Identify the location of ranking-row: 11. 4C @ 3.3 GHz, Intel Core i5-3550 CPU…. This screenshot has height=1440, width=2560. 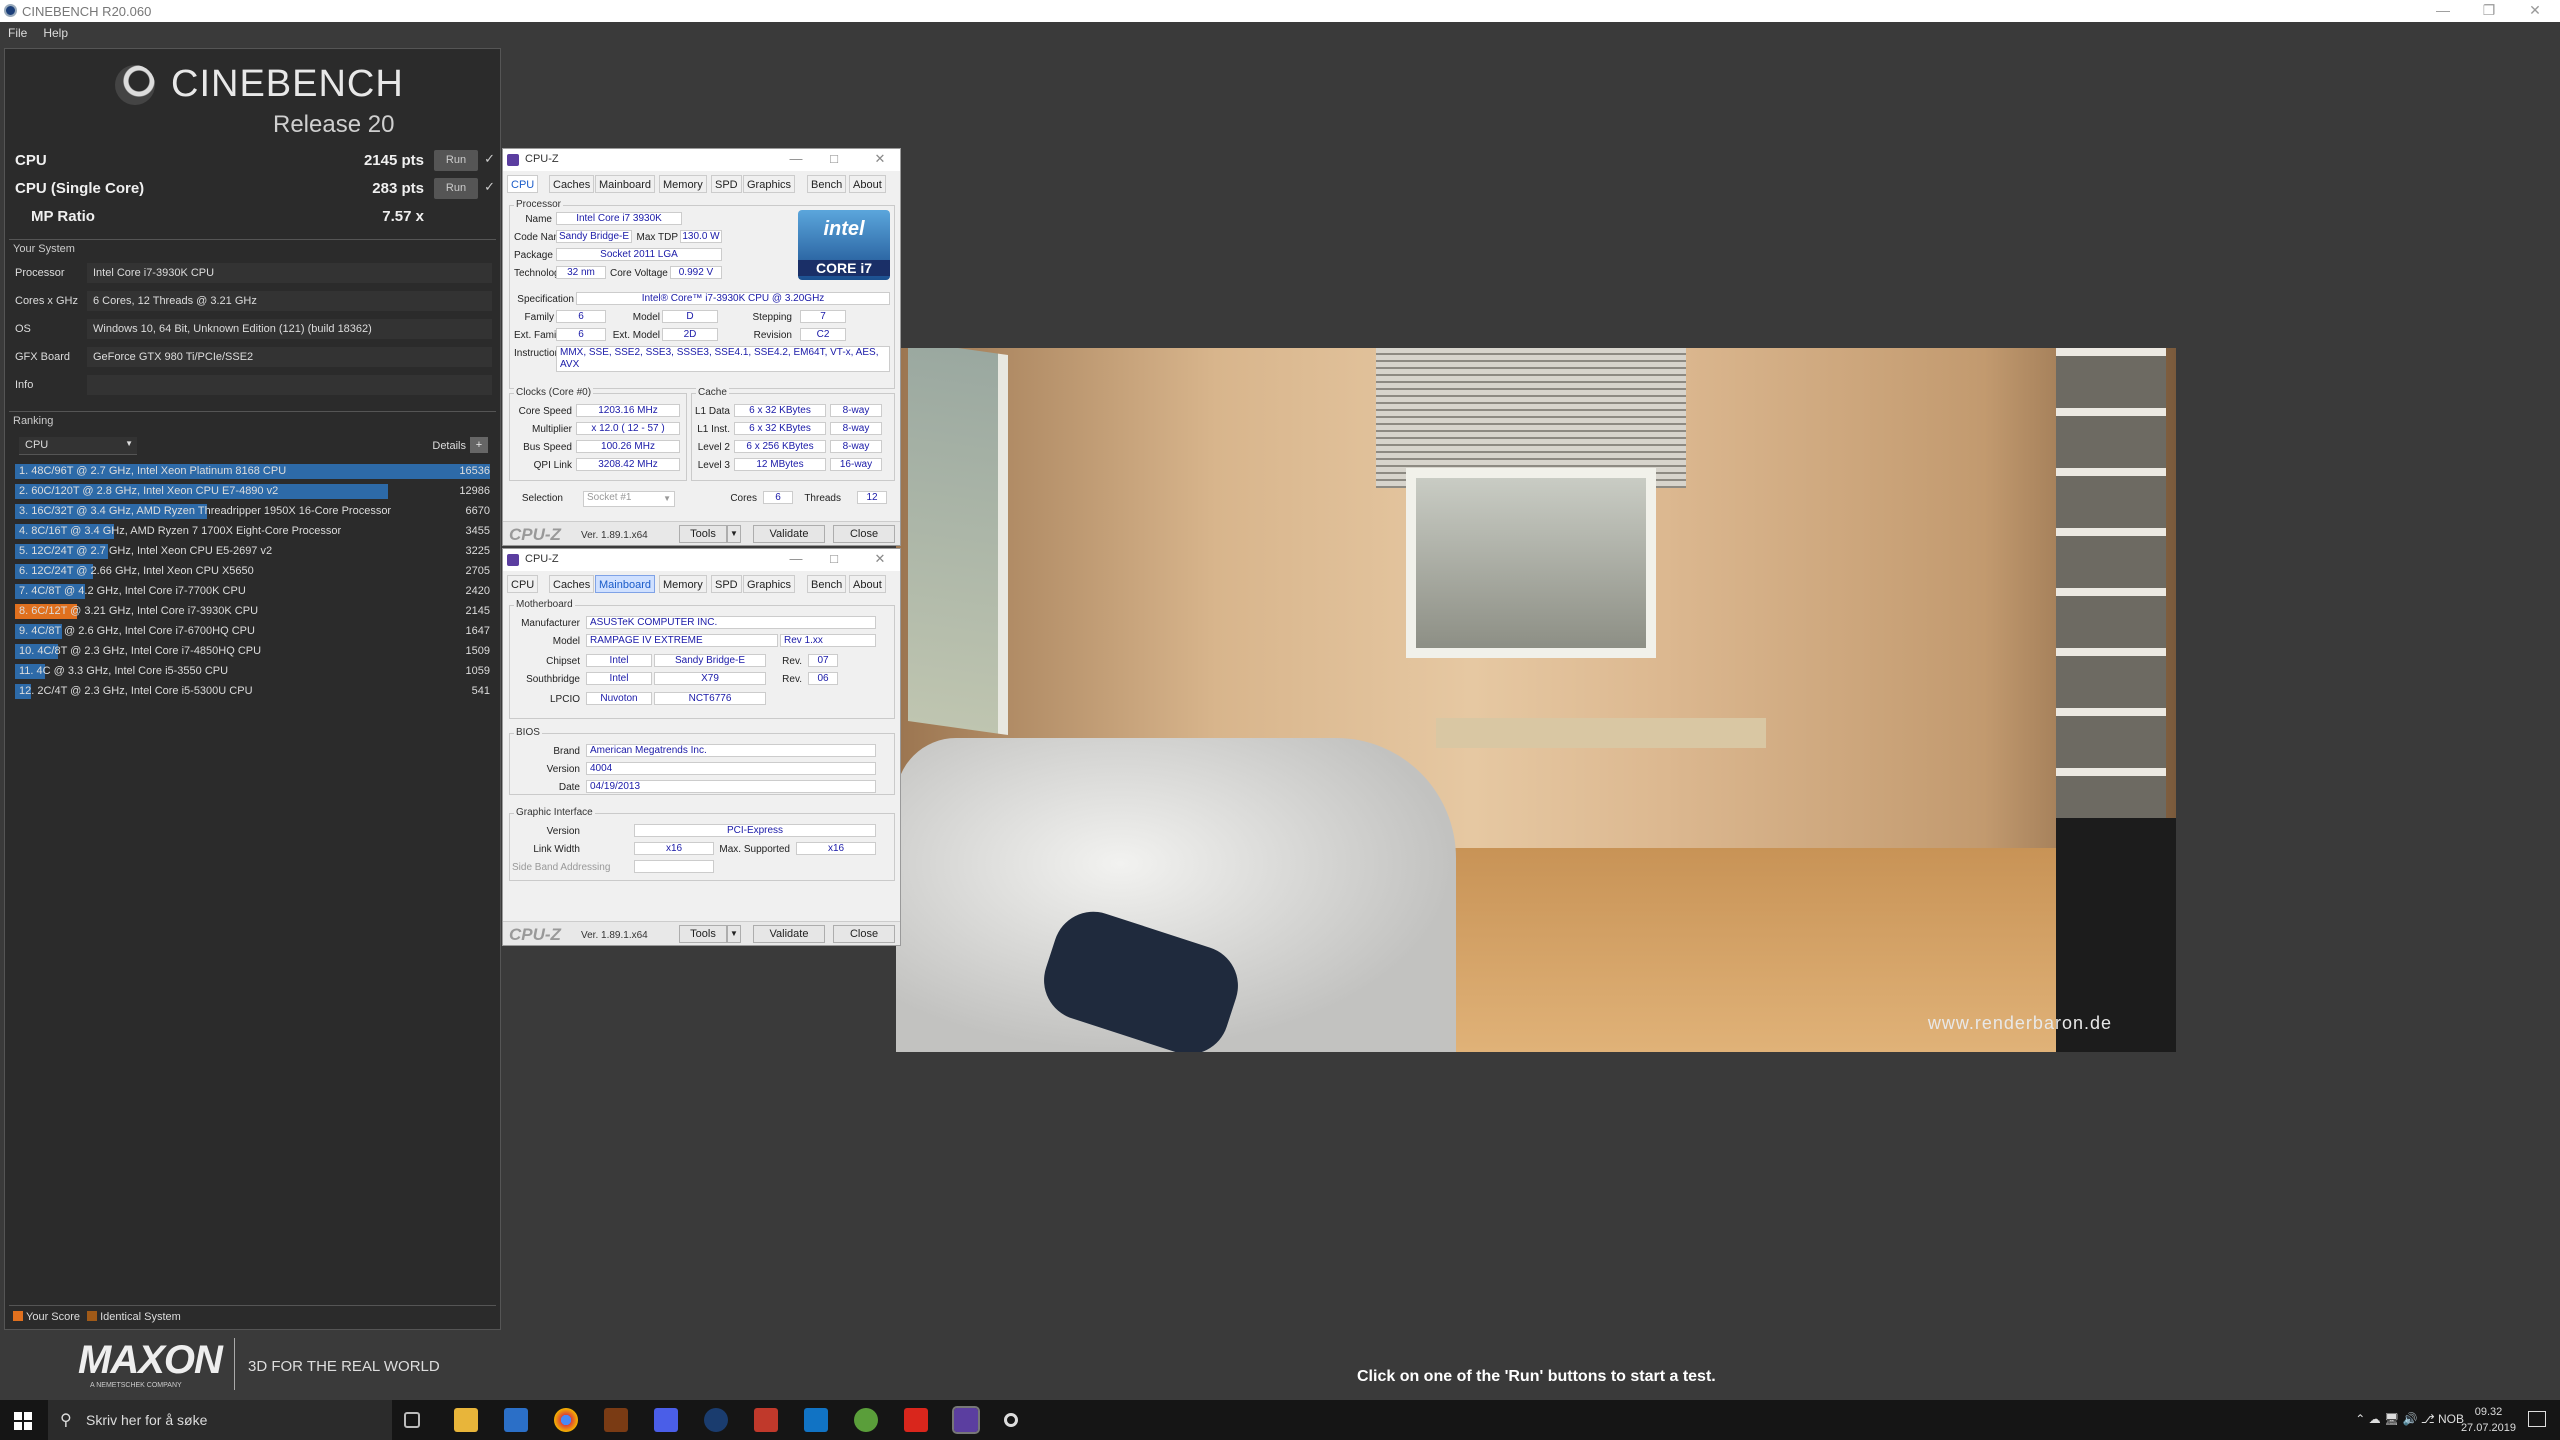
(254, 671).